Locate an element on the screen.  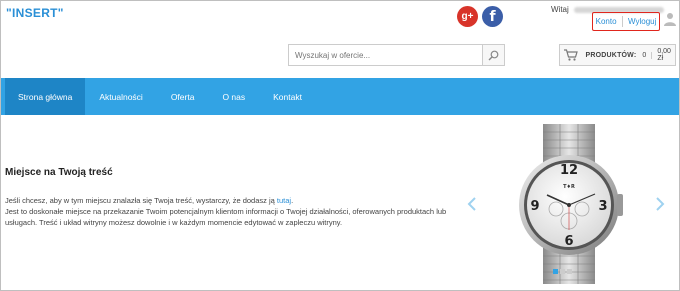
slider-next-arrow is located at coordinates (660, 204).